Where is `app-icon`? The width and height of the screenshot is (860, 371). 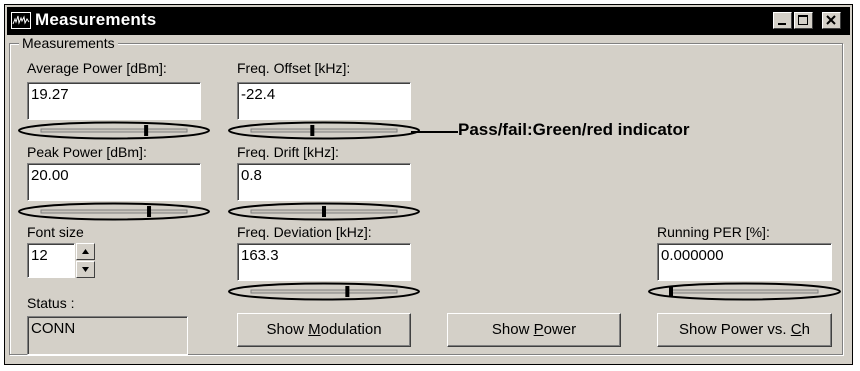 app-icon is located at coordinates (21, 20).